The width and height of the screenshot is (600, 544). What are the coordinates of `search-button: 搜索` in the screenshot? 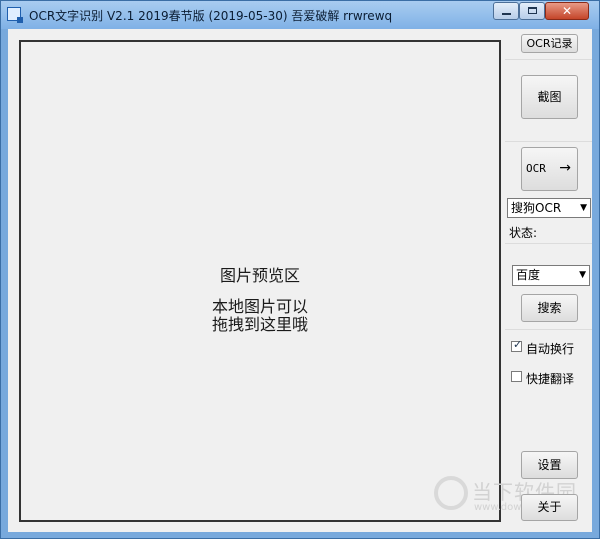 It's located at (549, 308).